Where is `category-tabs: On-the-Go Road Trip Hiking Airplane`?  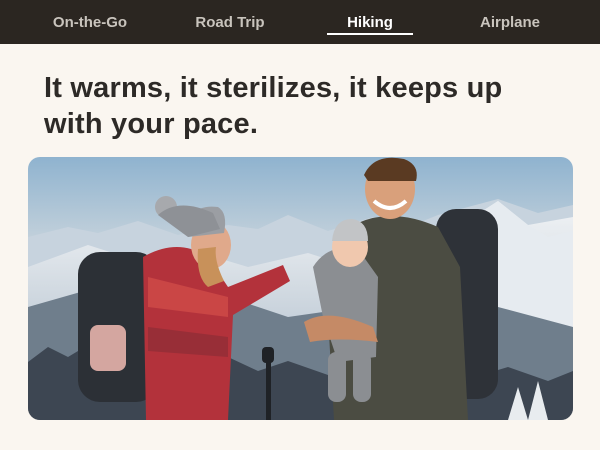 category-tabs: On-the-Go Road Trip Hiking Airplane is located at coordinates (300, 22).